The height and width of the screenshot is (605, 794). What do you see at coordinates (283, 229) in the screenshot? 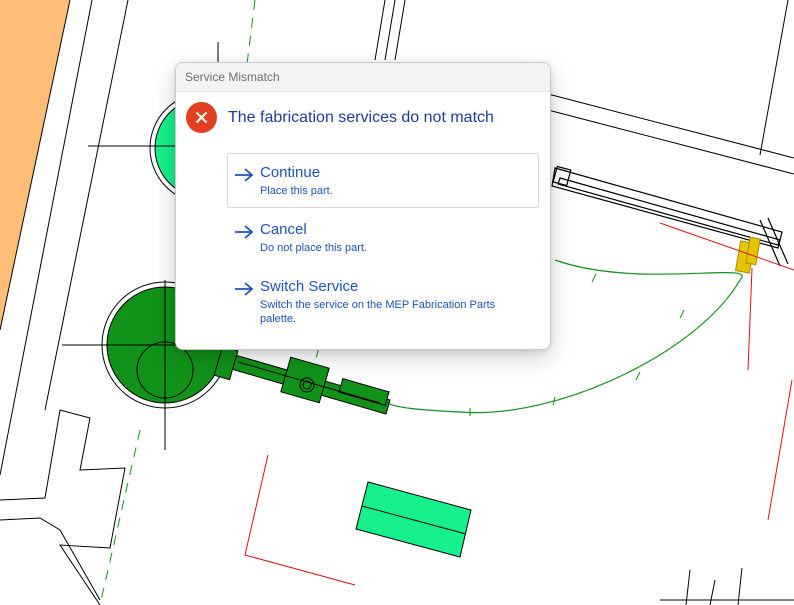
I see `cancel-label: Cancel` at bounding box center [283, 229].